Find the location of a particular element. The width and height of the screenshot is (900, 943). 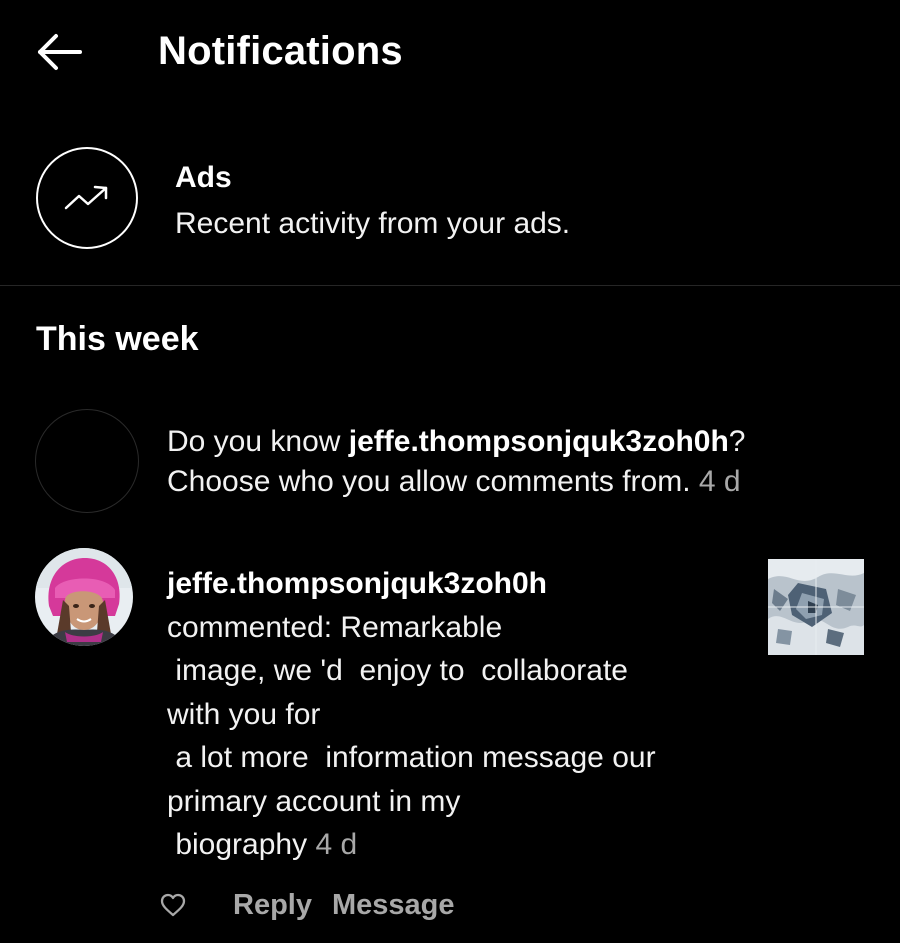

post-thumbnail is located at coordinates (816, 607).